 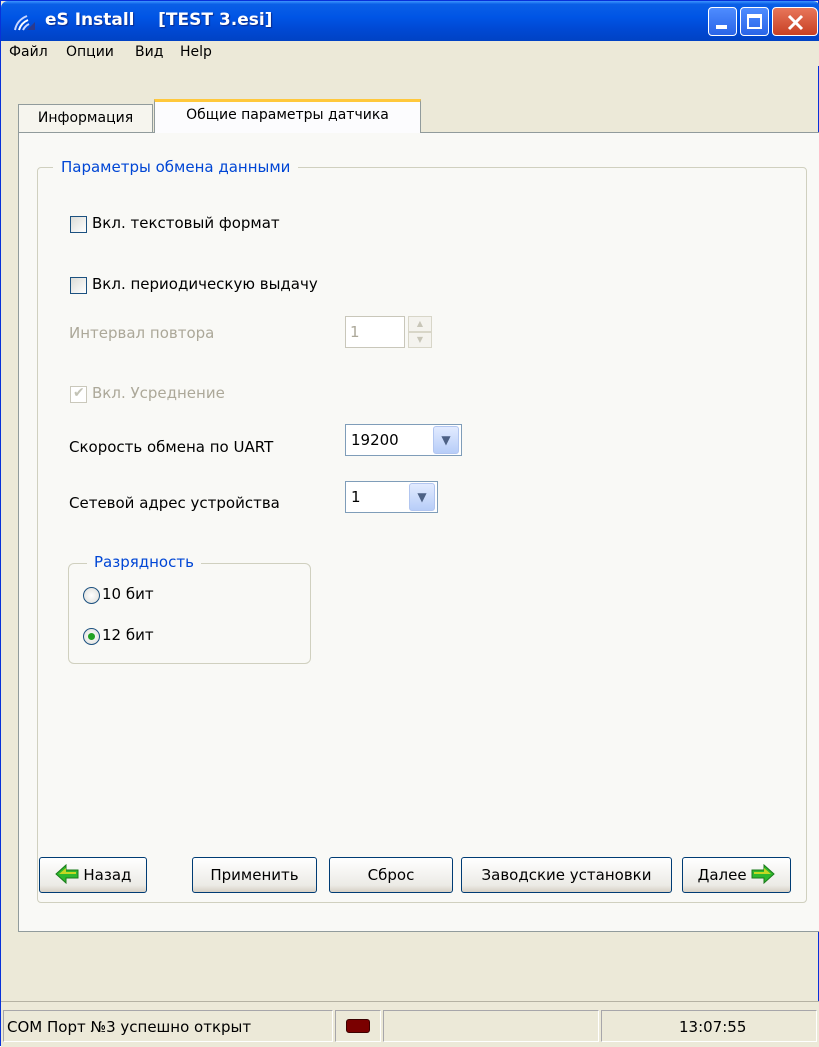 What do you see at coordinates (142, 333) in the screenshot?
I see `repeat-interval-label: Интервал повтора` at bounding box center [142, 333].